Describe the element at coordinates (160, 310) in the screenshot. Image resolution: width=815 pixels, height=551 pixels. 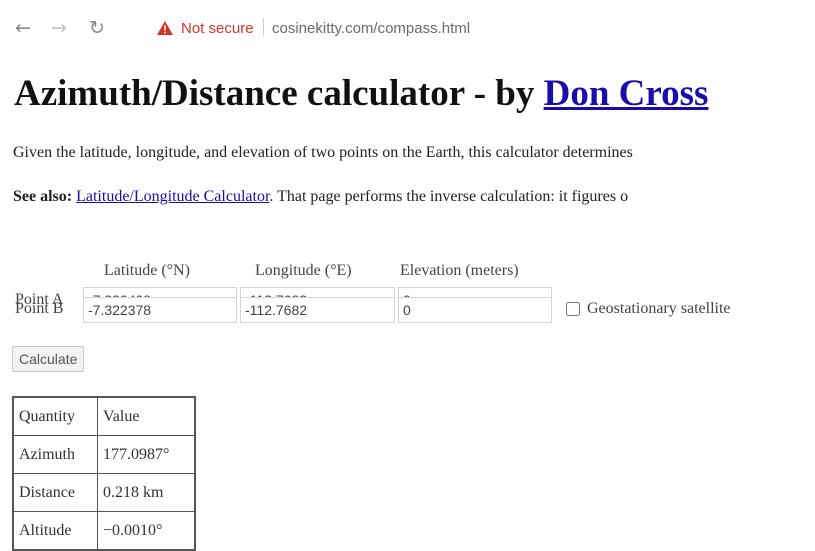
I see `point-b-latitude-input` at that location.